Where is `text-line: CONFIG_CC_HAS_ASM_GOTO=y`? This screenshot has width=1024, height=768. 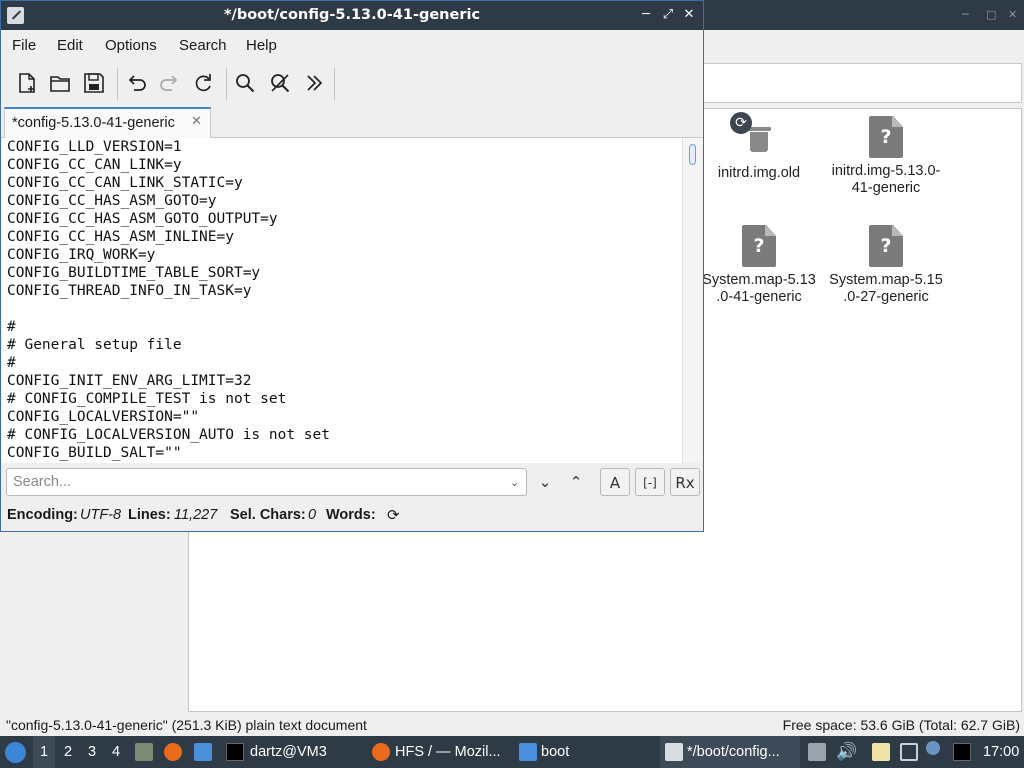 text-line: CONFIG_CC_HAS_ASM_GOTO=y is located at coordinates (112, 201).